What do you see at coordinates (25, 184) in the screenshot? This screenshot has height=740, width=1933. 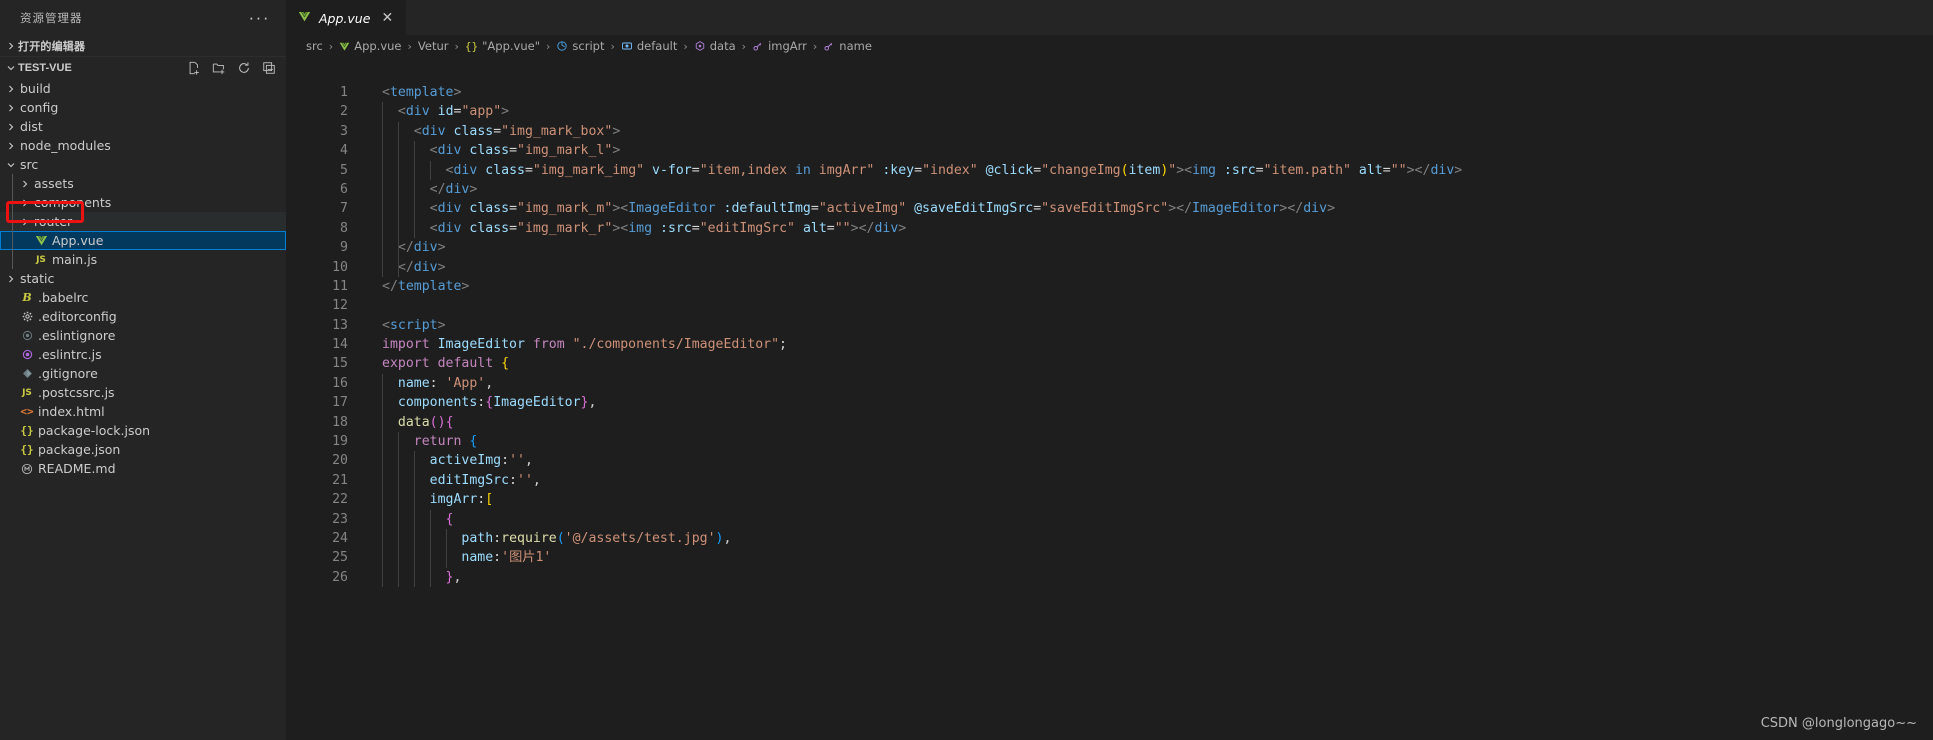 I see `chevron-right-icon` at bounding box center [25, 184].